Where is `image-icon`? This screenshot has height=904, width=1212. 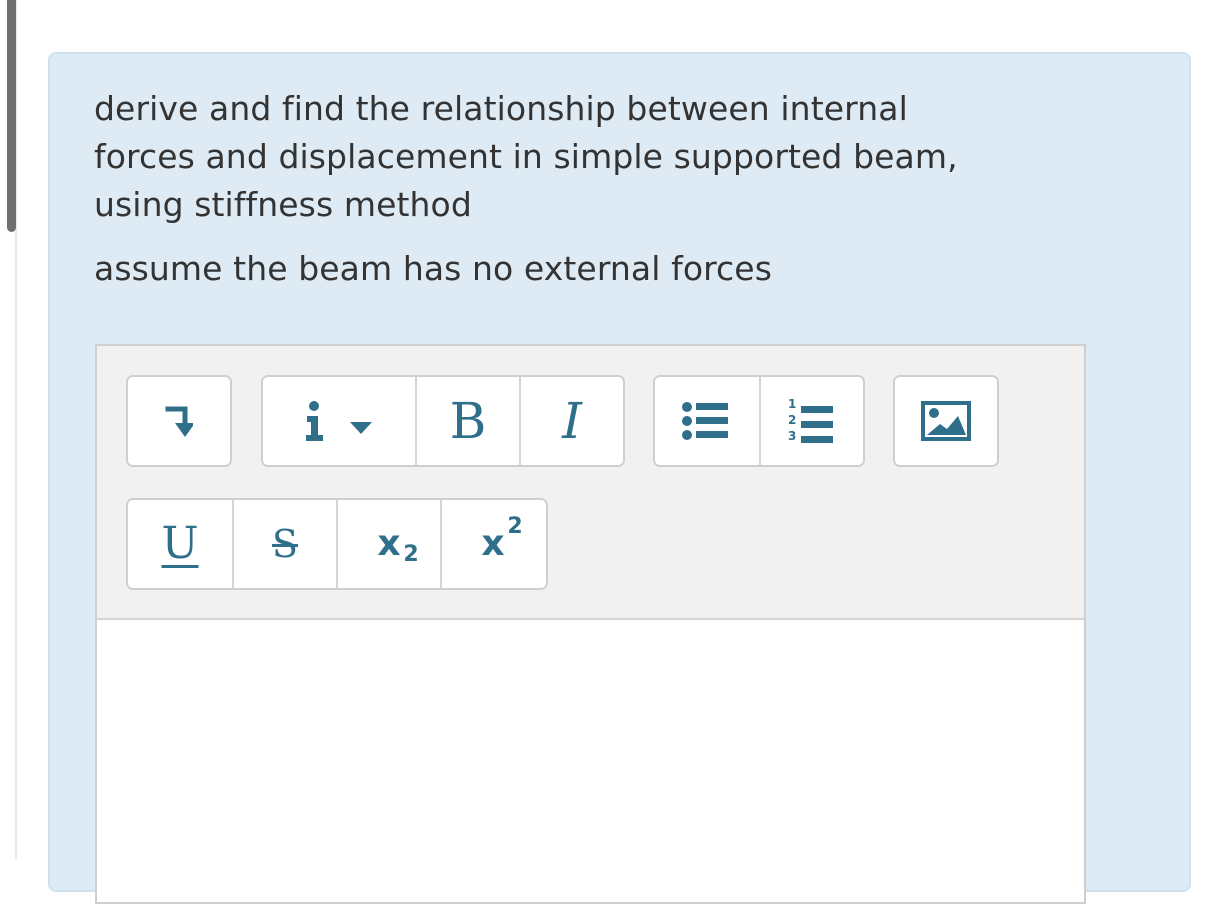
image-icon is located at coordinates (946, 421).